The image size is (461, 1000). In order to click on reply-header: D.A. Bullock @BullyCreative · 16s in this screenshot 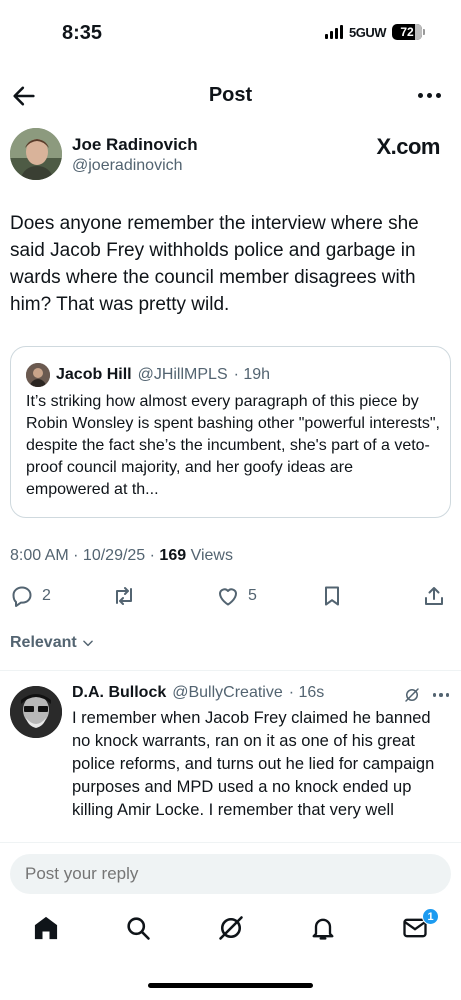, I will do `click(198, 693)`.